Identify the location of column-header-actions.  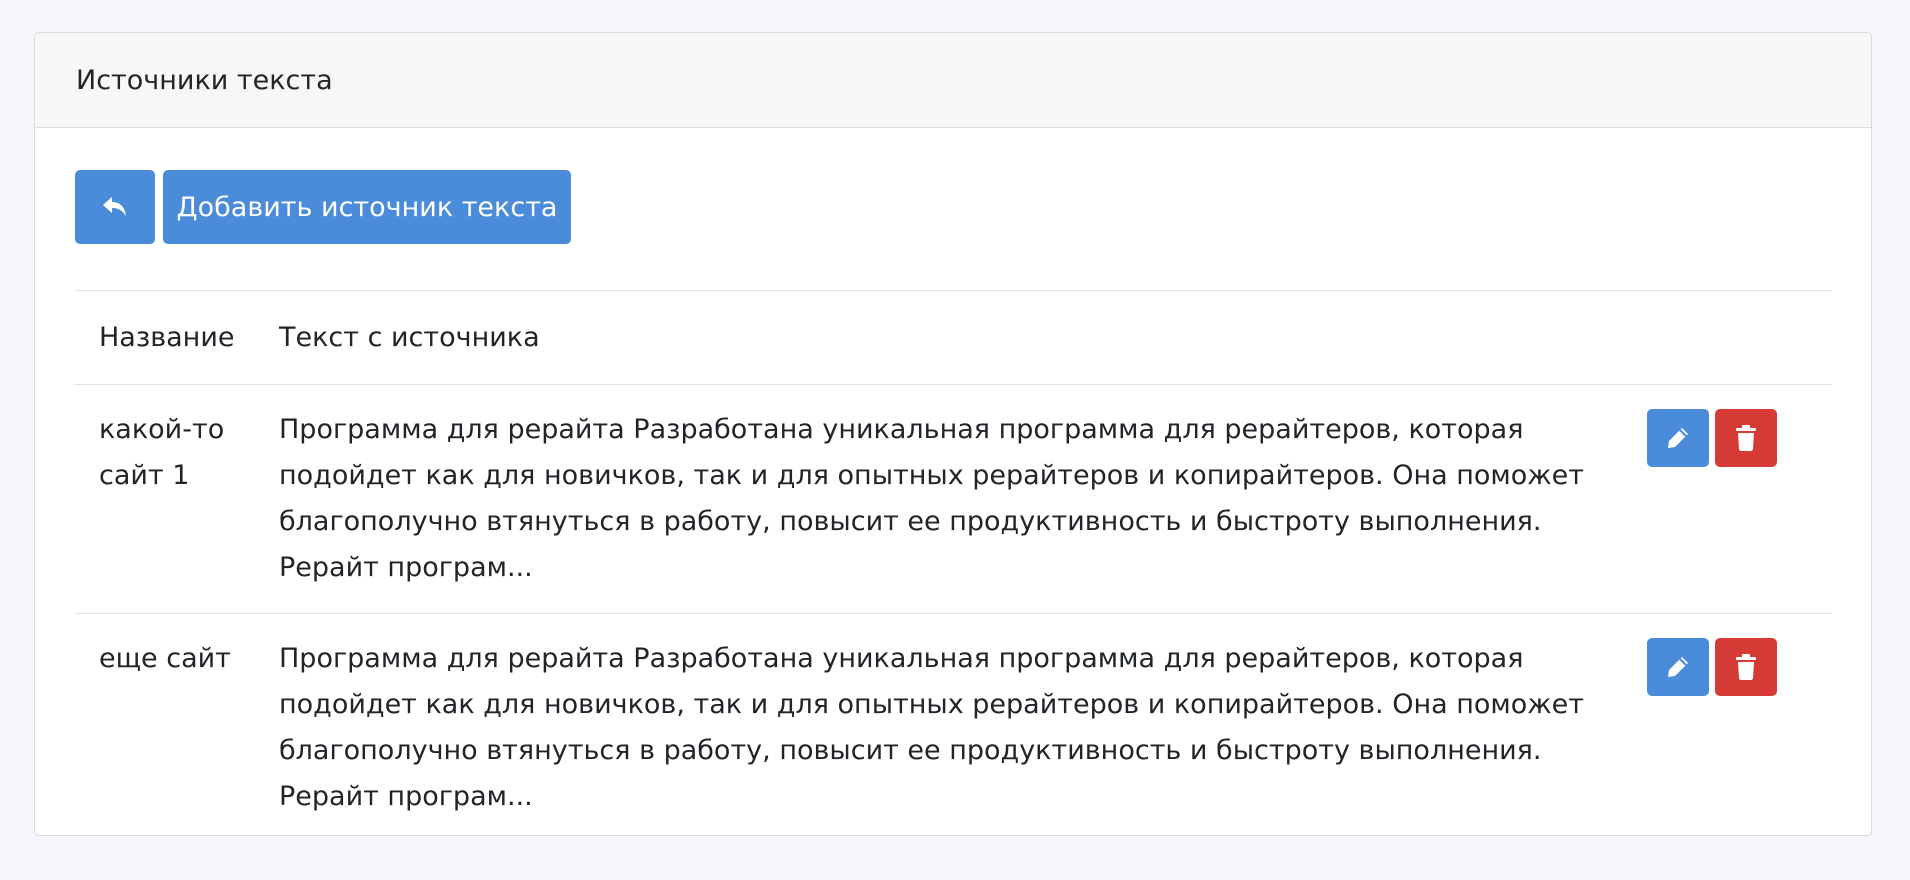
(1739, 337).